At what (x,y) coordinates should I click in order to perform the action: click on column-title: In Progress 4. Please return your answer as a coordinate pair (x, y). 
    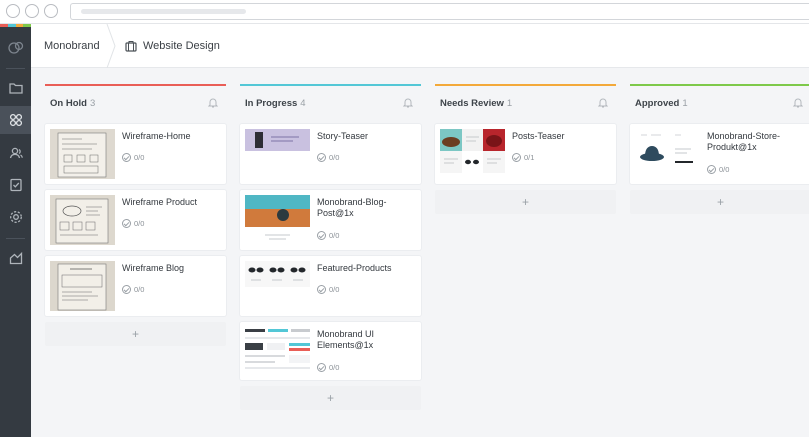
    Looking at the image, I should click on (275, 103).